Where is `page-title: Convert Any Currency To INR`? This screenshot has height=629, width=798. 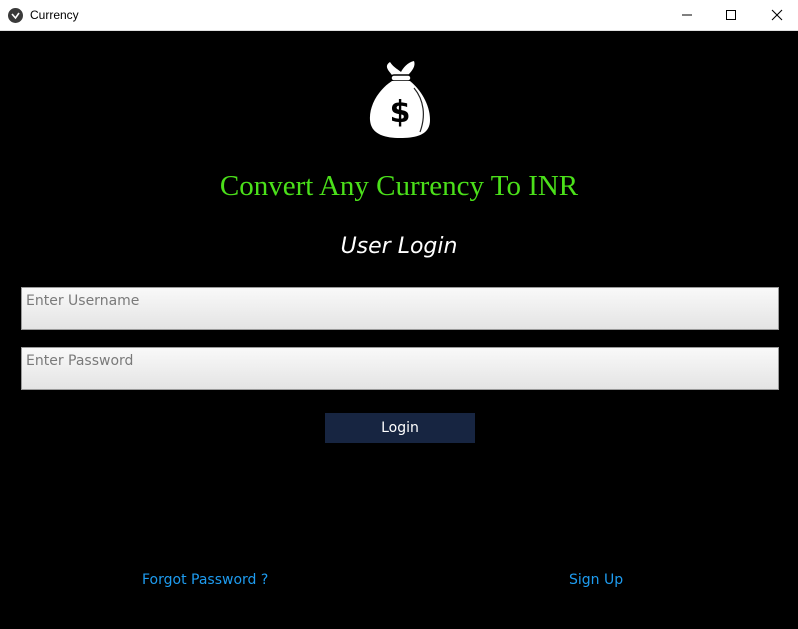
page-title: Convert Any Currency To INR is located at coordinates (399, 186).